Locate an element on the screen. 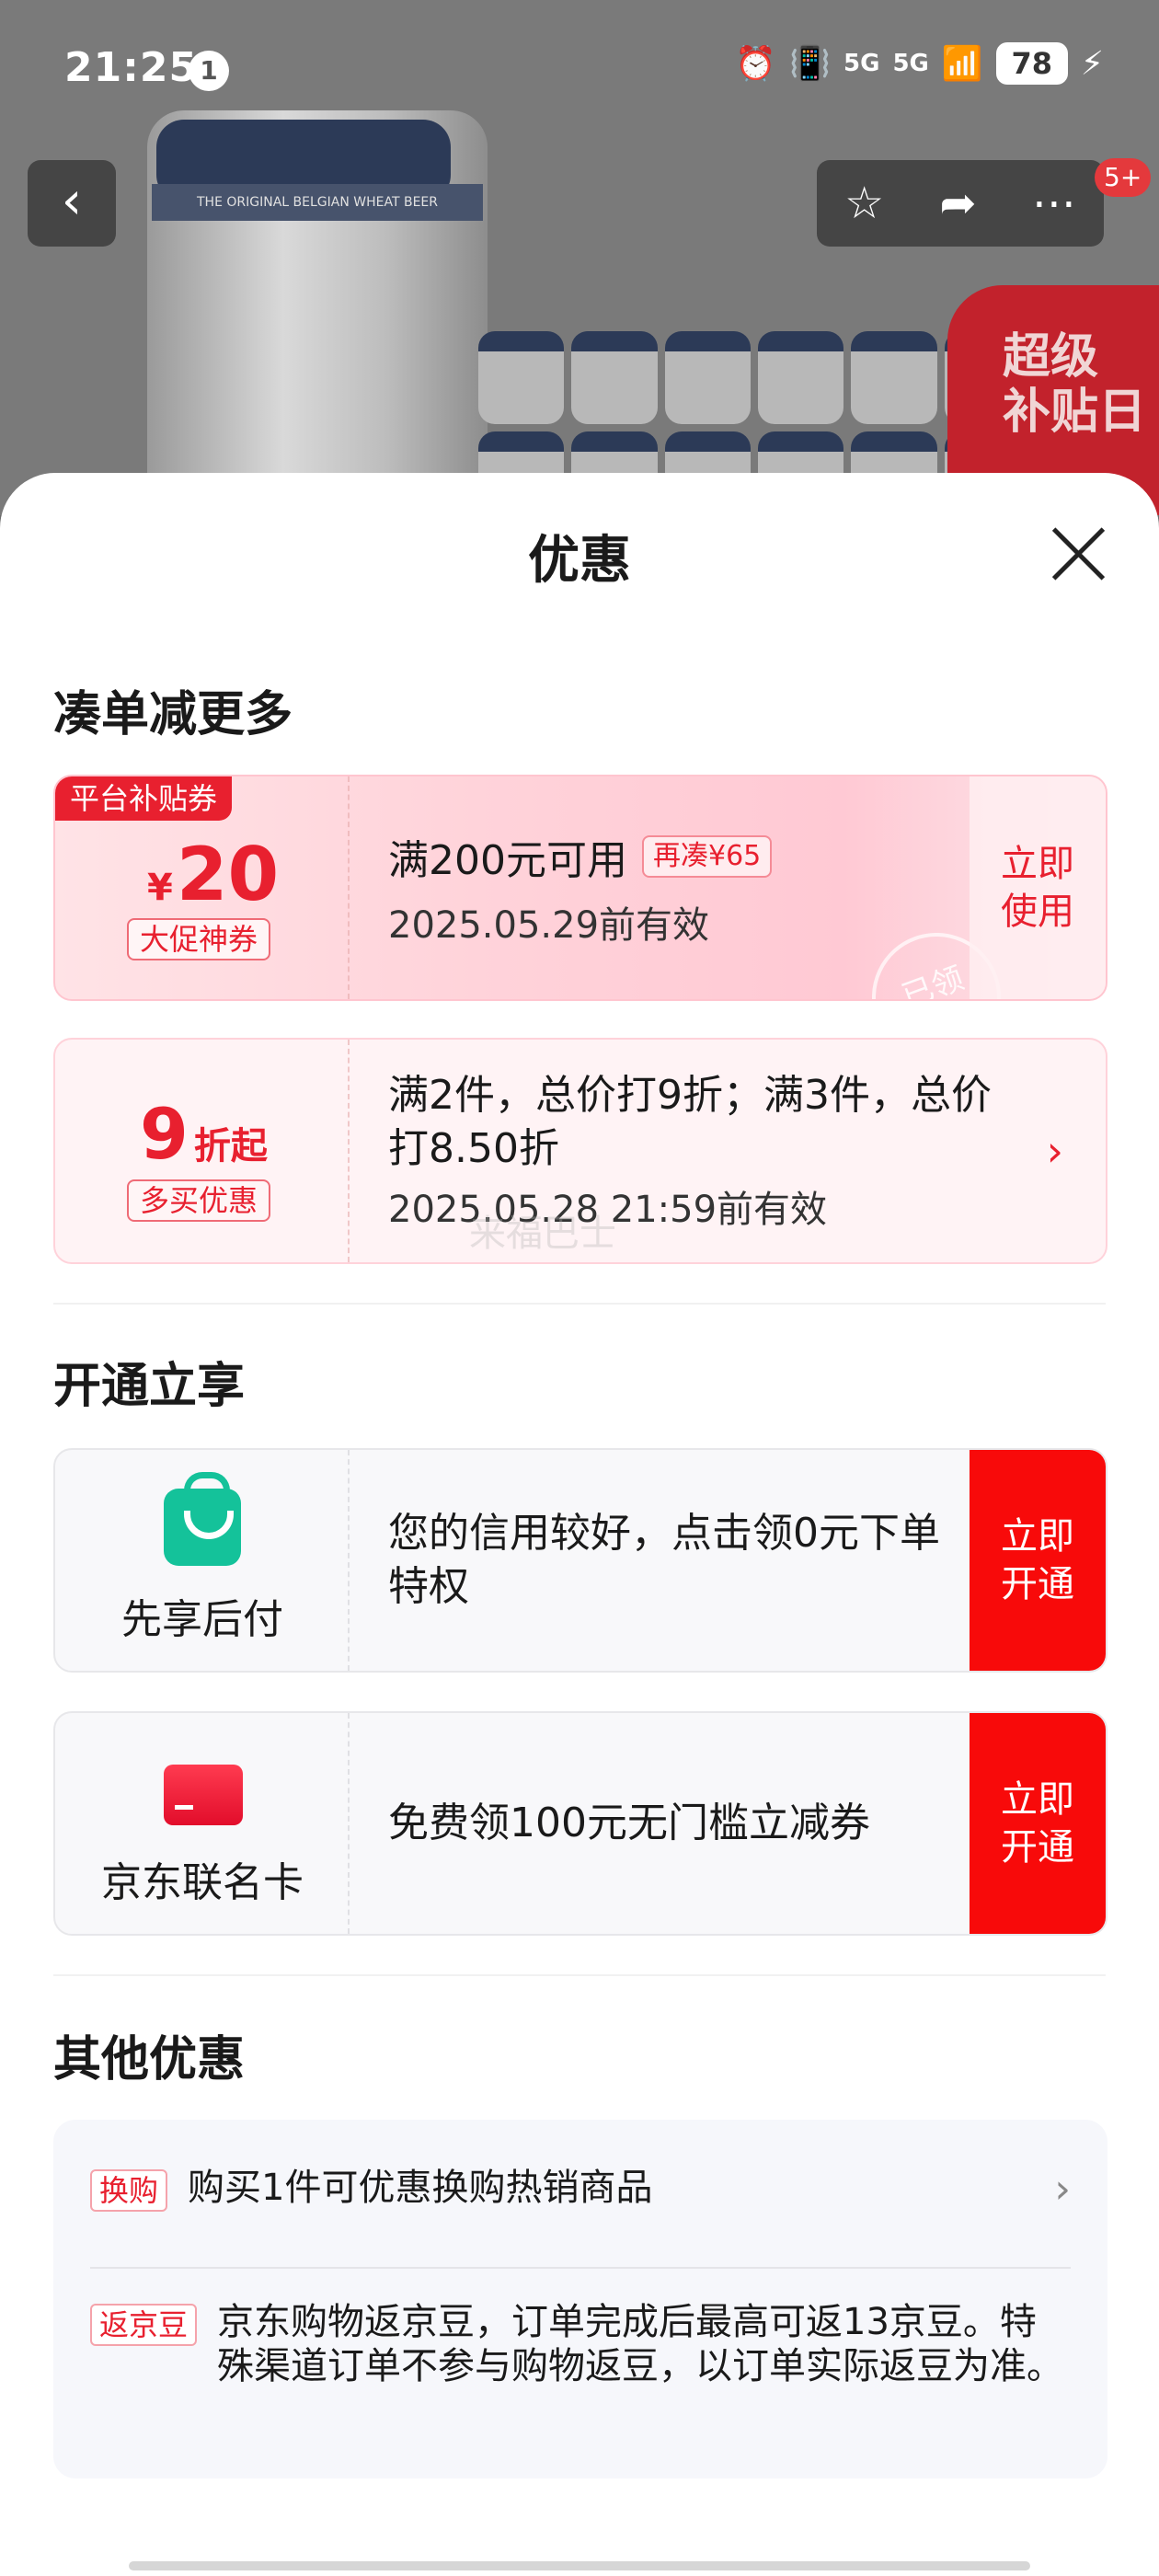 The height and width of the screenshot is (2576, 1159). trade-in-offer-row: 换购 购买1件可优惠换购热销商品 › is located at coordinates (580, 2189).